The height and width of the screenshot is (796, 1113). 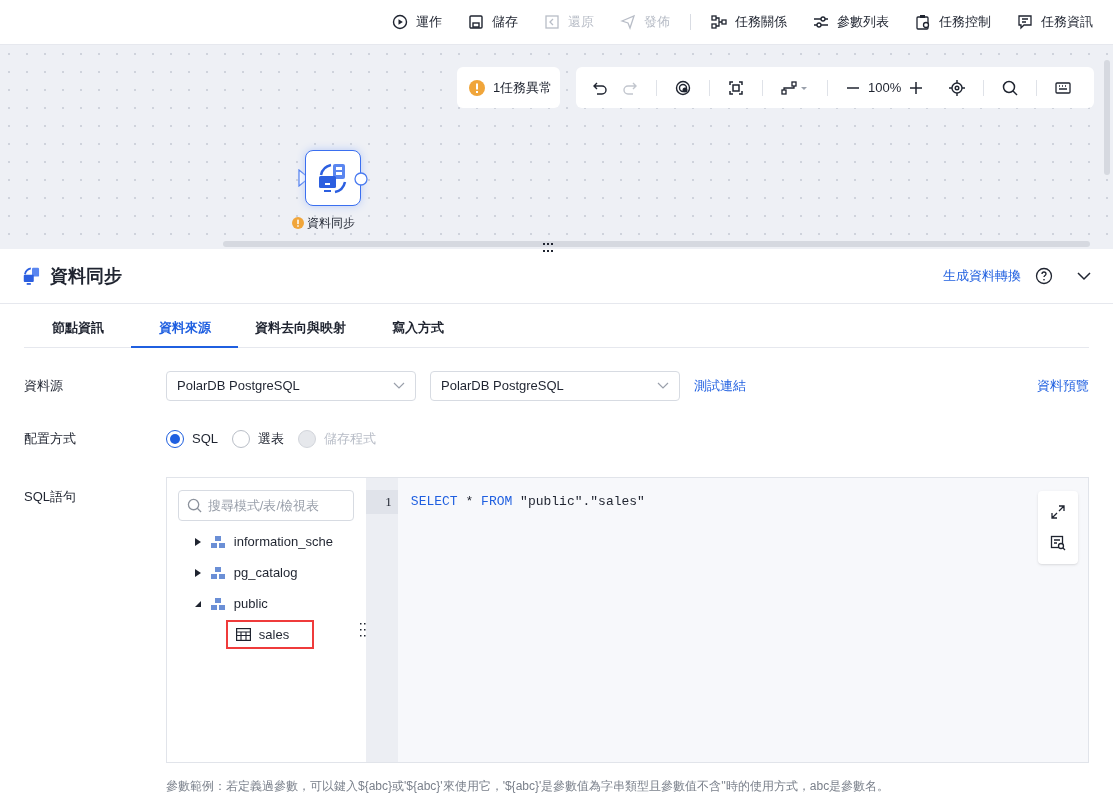 What do you see at coordinates (271, 603) in the screenshot?
I see `tree-item: public` at bounding box center [271, 603].